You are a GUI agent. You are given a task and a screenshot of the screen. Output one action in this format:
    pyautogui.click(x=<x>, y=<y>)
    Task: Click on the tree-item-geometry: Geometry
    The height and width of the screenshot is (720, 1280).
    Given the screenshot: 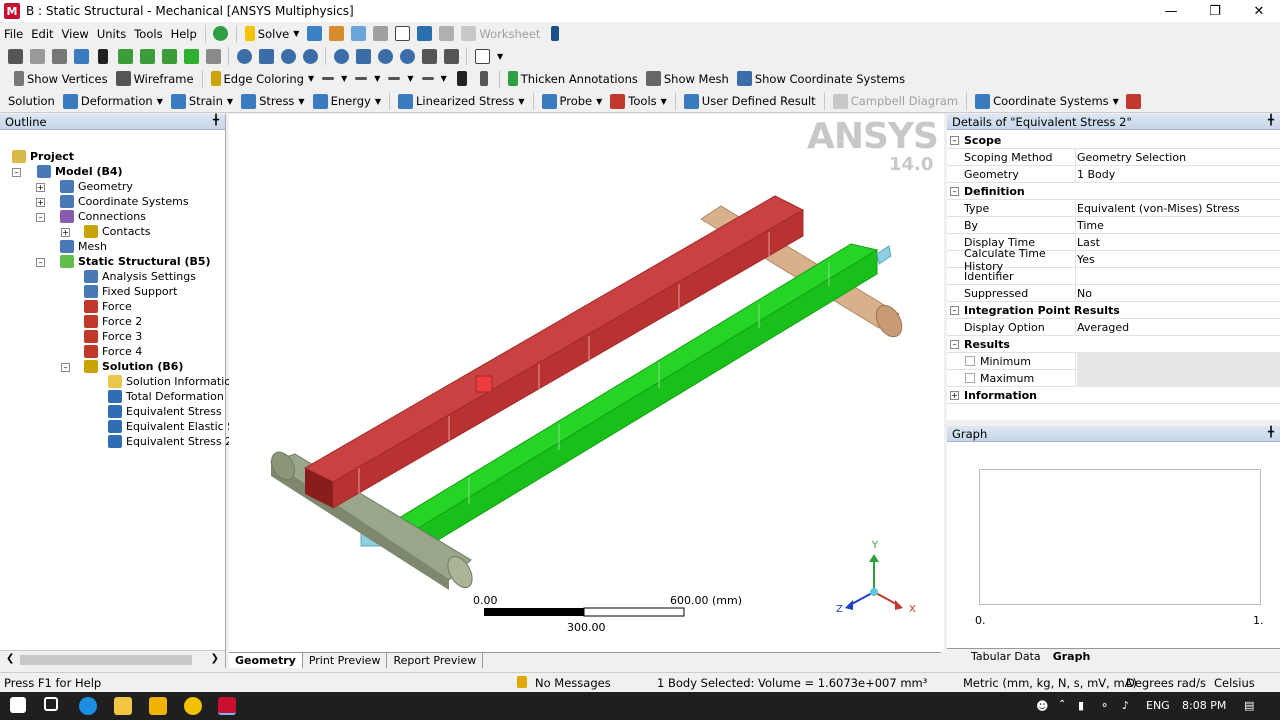 What is the action you would take?
    pyautogui.click(x=96, y=186)
    